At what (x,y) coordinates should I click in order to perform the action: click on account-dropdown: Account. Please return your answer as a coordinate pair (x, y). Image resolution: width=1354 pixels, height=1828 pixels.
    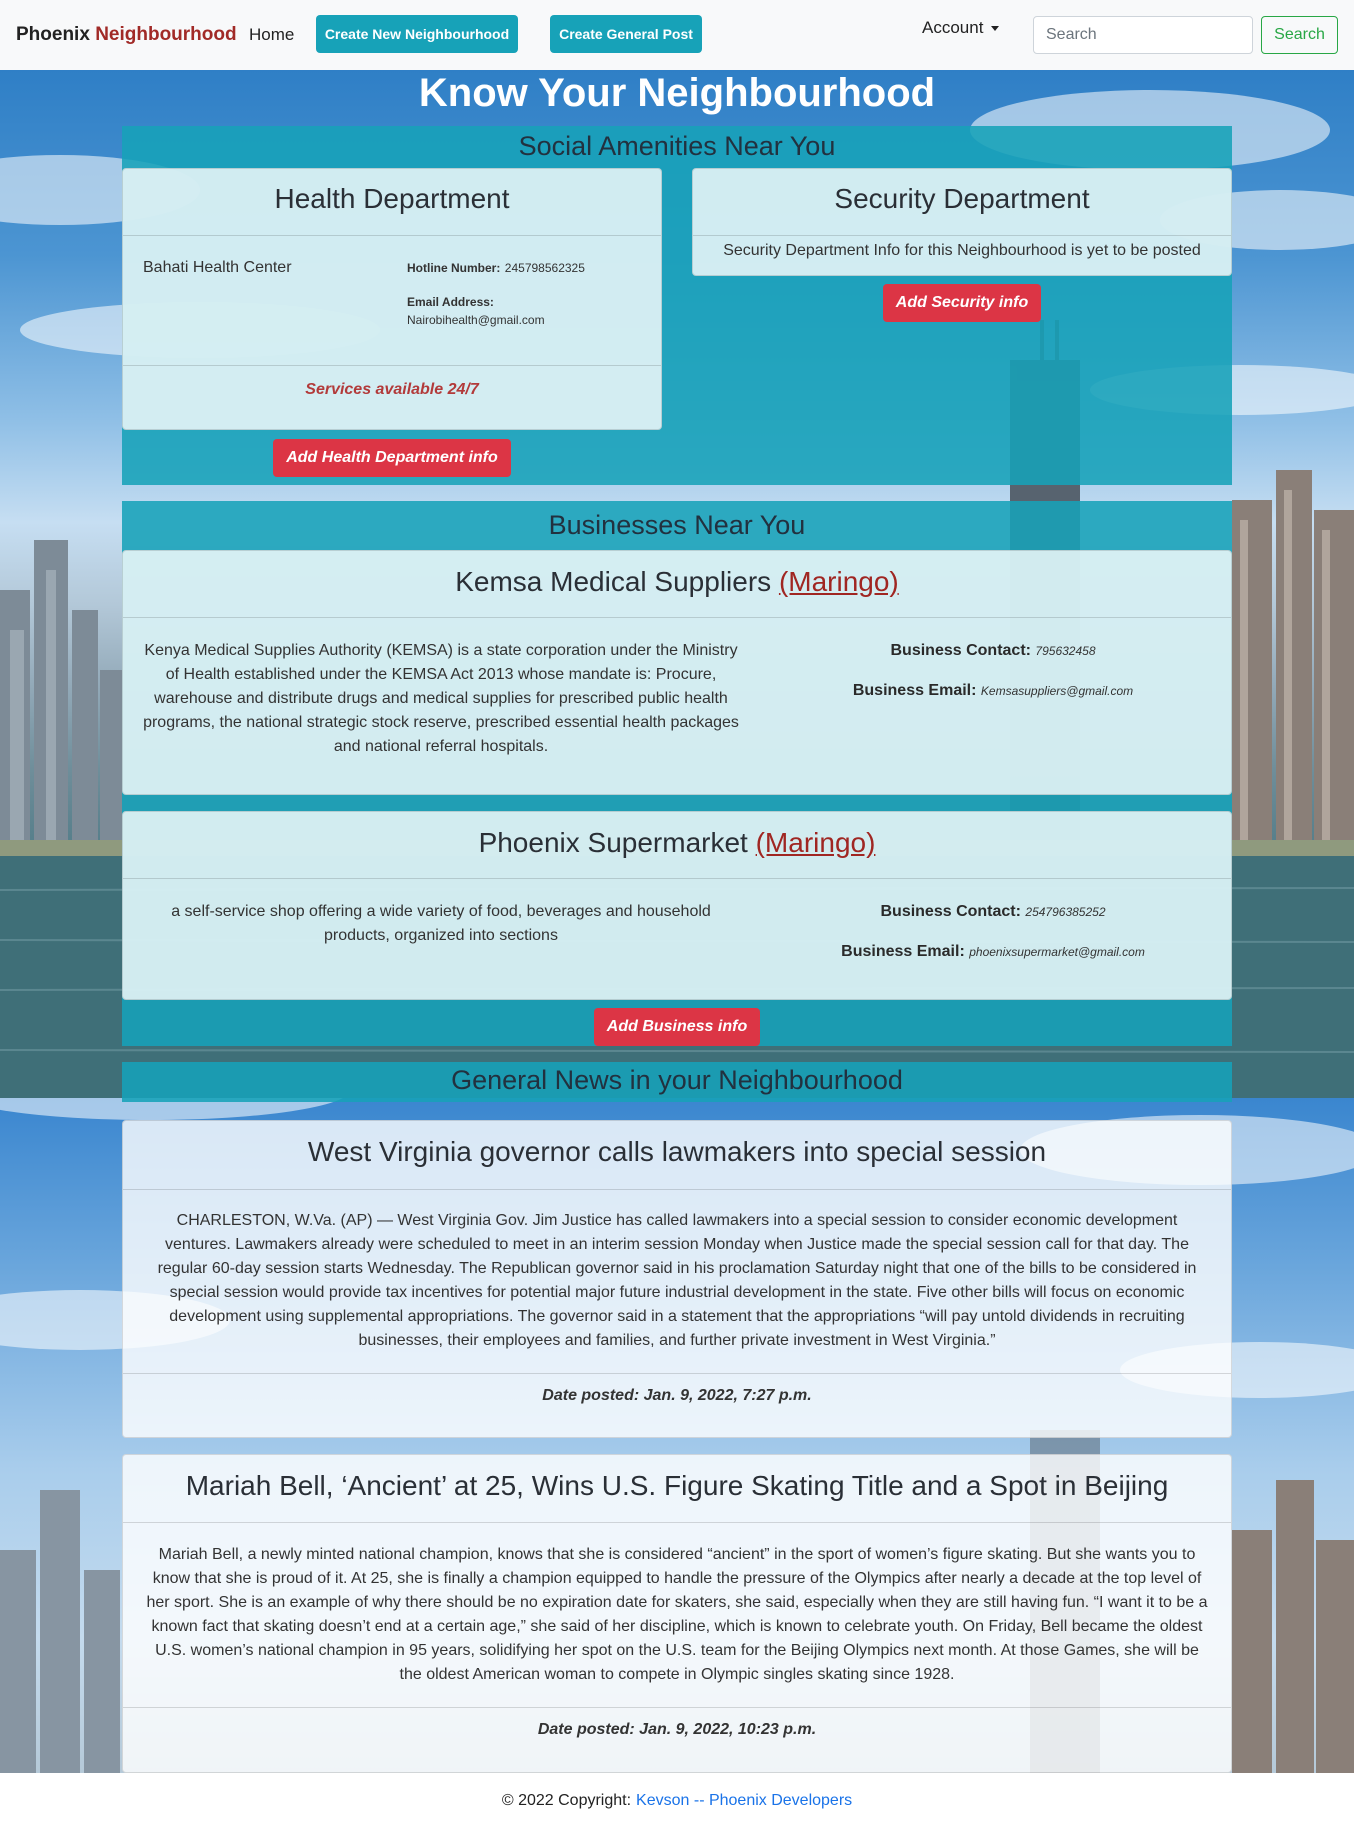
    Looking at the image, I should click on (961, 28).